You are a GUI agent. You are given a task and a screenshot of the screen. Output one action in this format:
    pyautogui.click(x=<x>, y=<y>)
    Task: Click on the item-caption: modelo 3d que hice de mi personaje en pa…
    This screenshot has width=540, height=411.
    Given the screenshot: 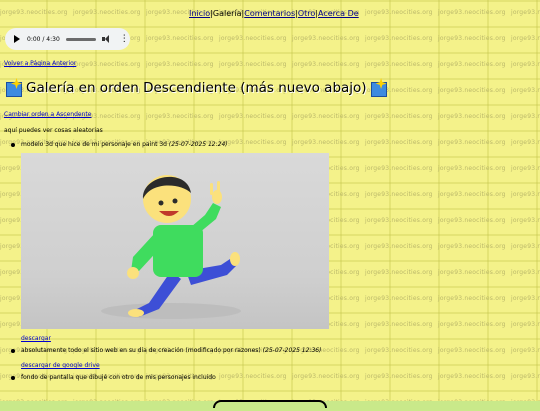 What is the action you would take?
    pyautogui.click(x=94, y=144)
    